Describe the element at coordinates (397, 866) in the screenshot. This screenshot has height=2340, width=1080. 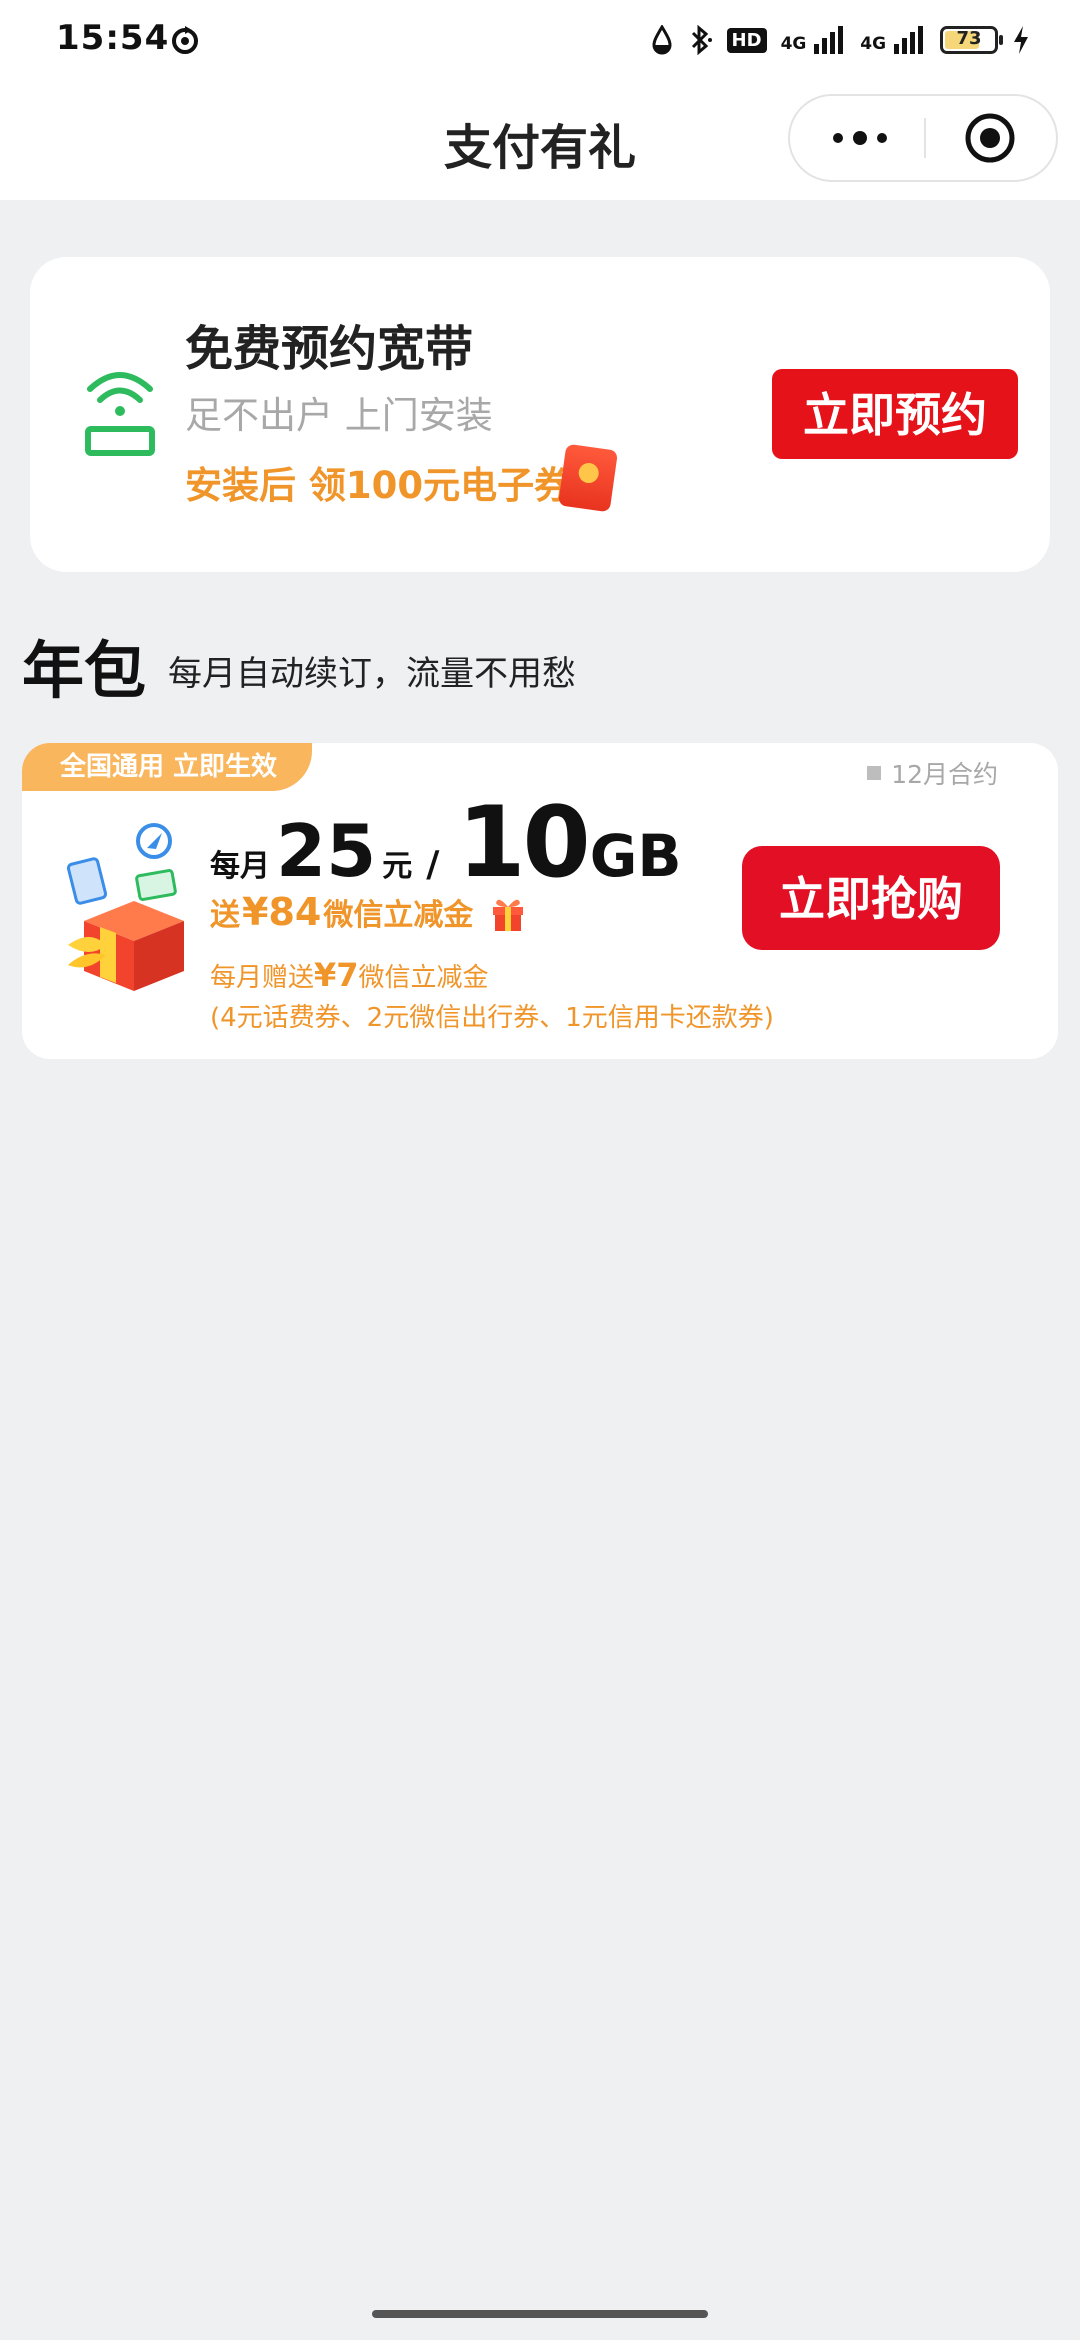
I see `price-unit: 元` at that location.